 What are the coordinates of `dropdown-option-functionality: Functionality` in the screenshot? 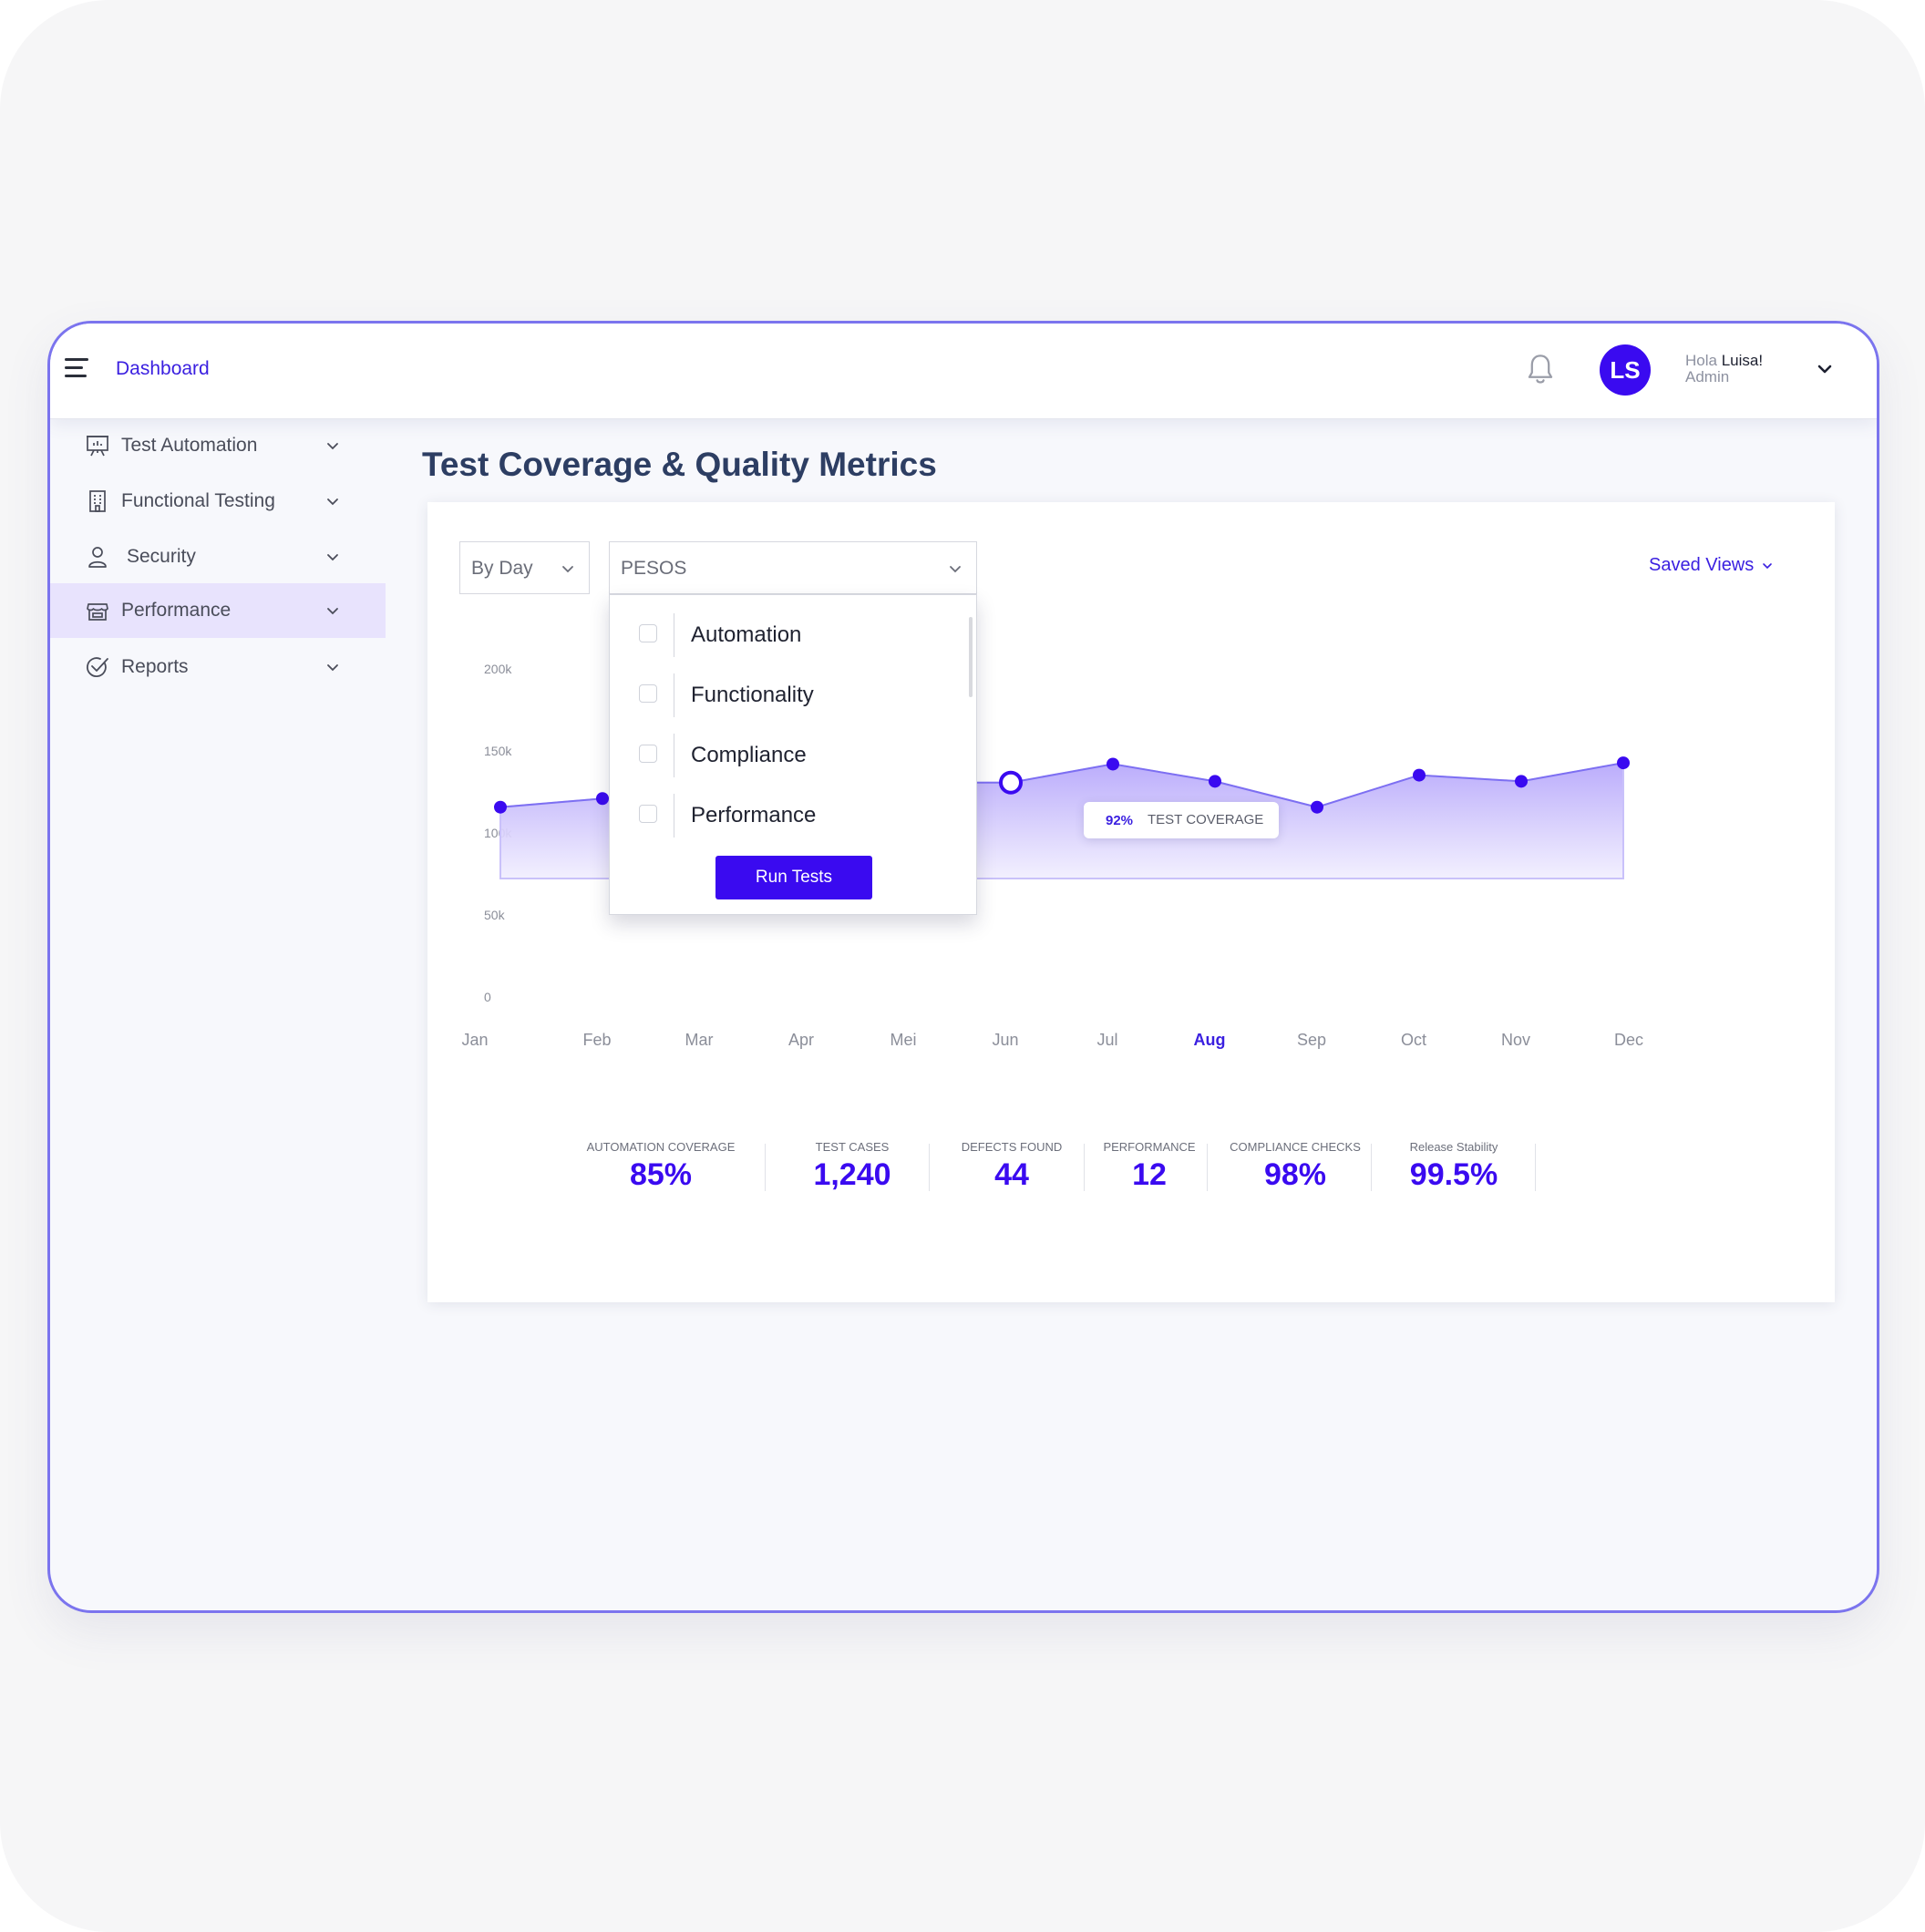 It's located at (783, 696).